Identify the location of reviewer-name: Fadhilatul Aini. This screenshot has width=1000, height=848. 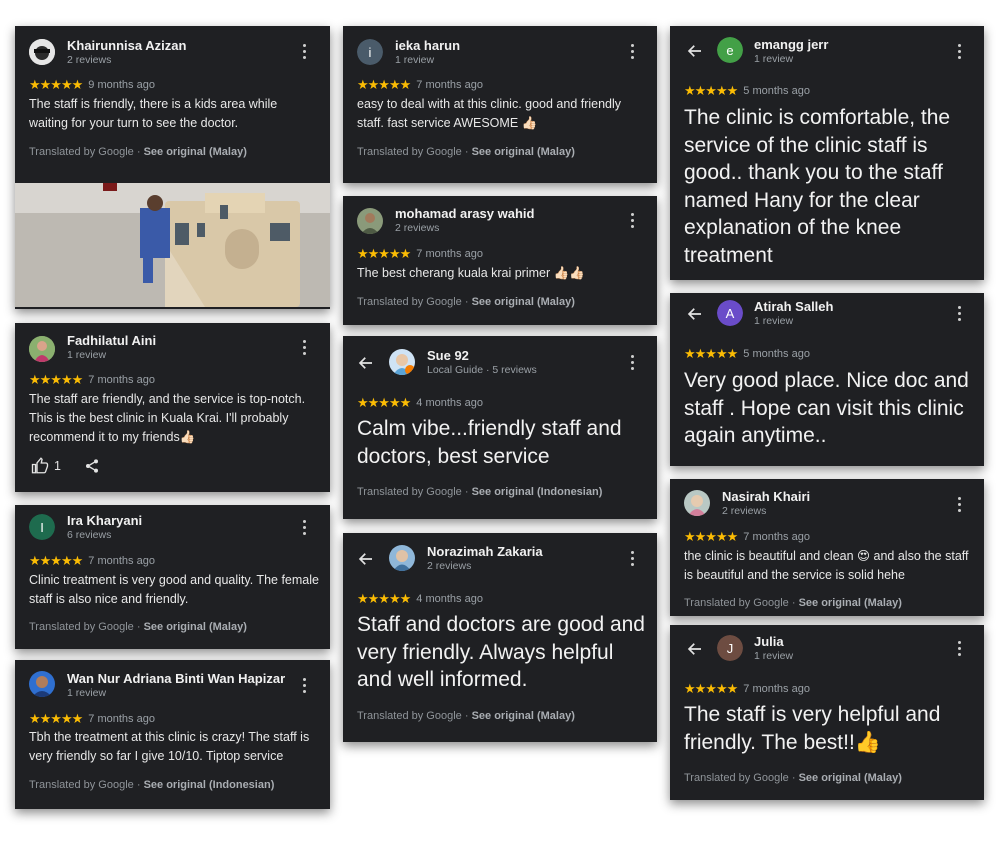
(111, 340).